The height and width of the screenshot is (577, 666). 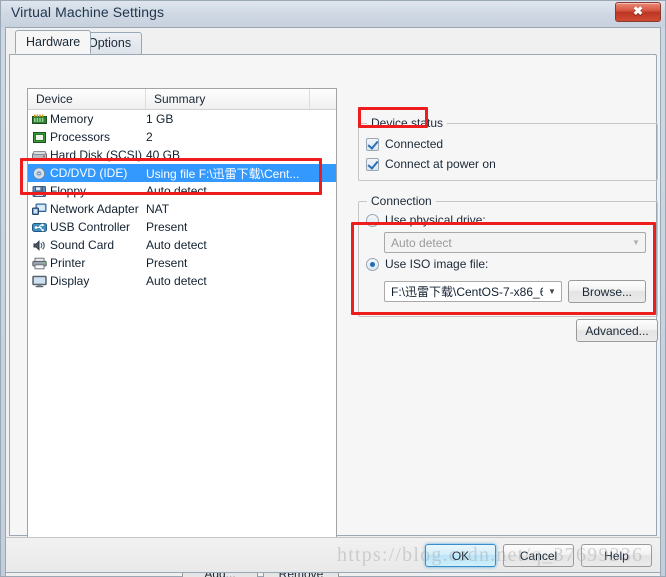 I want to click on connected-checkbox: Connected, so click(x=404, y=144).